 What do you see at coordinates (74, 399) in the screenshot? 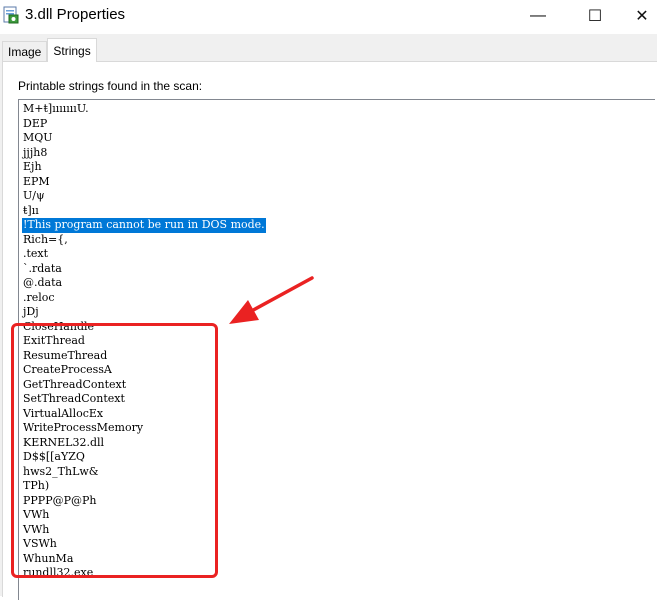
I see `string-list-item: SetThreadContext` at bounding box center [74, 399].